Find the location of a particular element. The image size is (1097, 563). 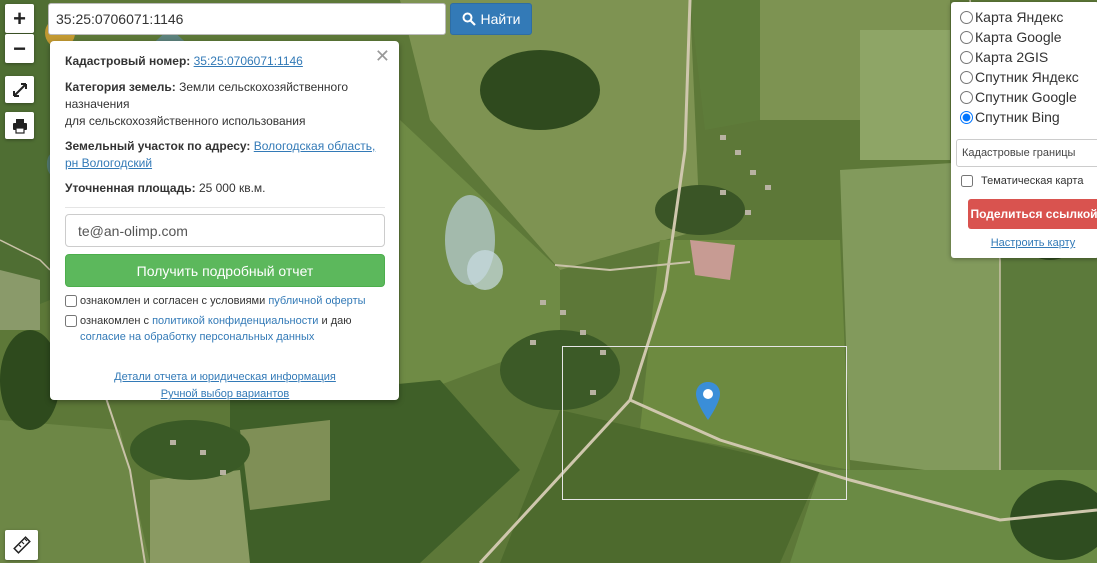

email-field is located at coordinates (225, 230).